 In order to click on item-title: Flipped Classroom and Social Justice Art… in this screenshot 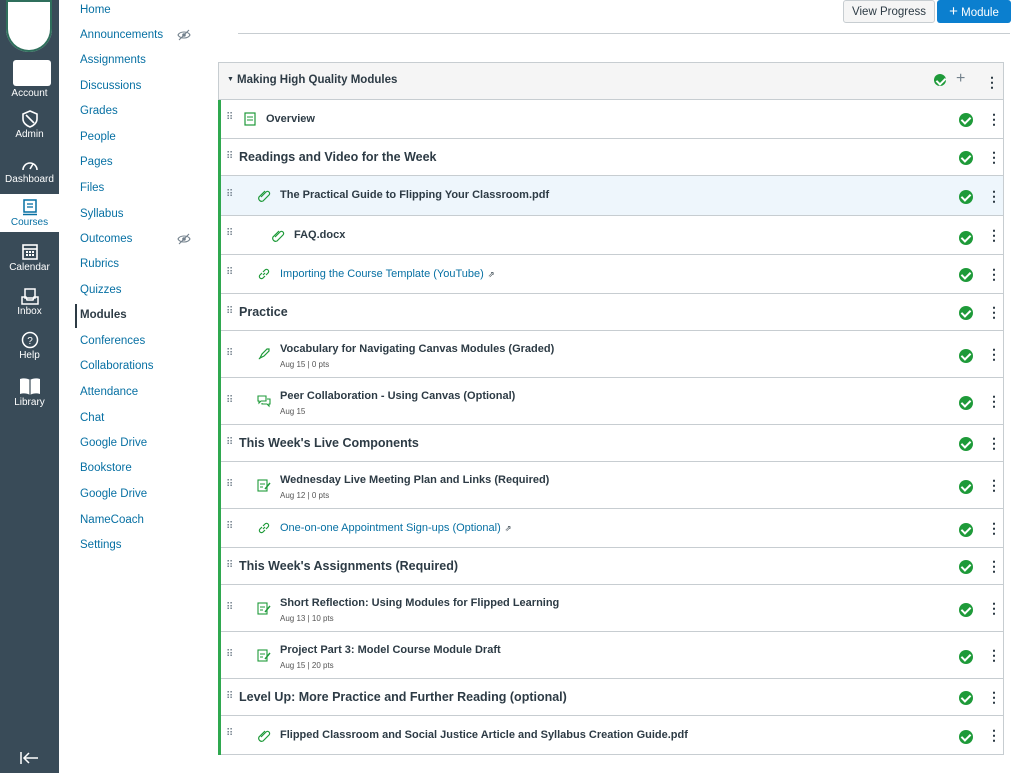, I will do `click(484, 735)`.